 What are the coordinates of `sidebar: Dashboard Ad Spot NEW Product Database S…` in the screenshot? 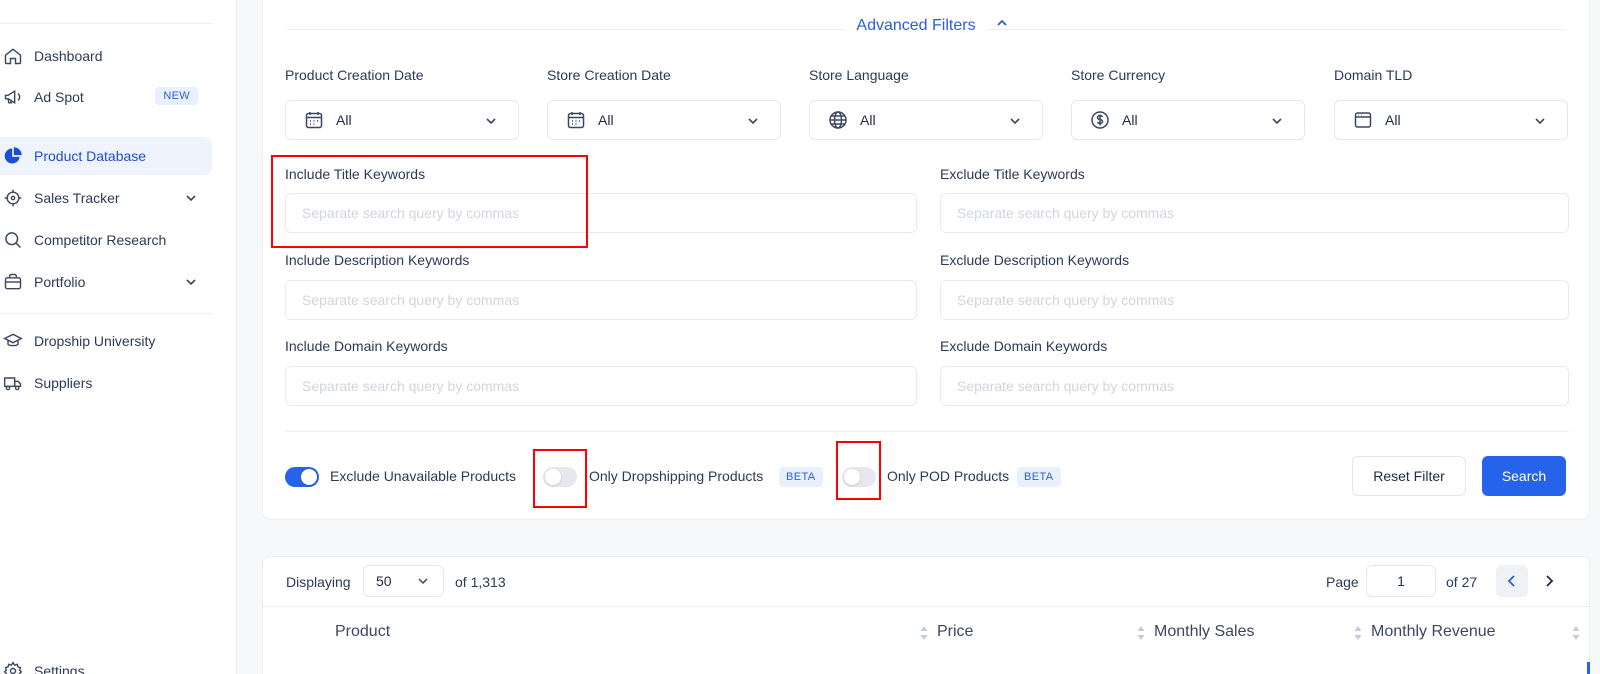 It's located at (118, 337).